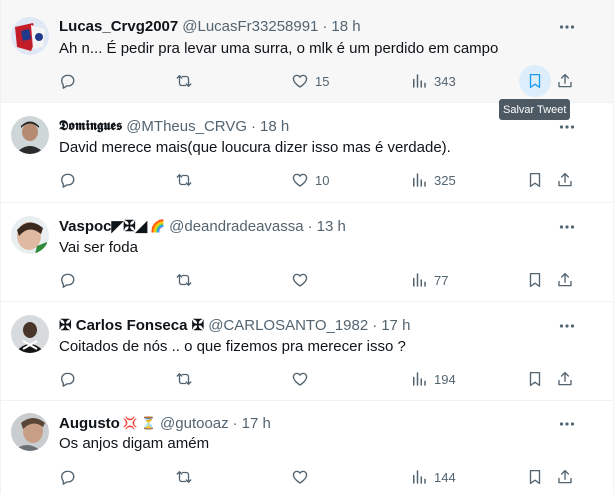 This screenshot has height=494, width=614. I want to click on views-button: 144, so click(433, 477).